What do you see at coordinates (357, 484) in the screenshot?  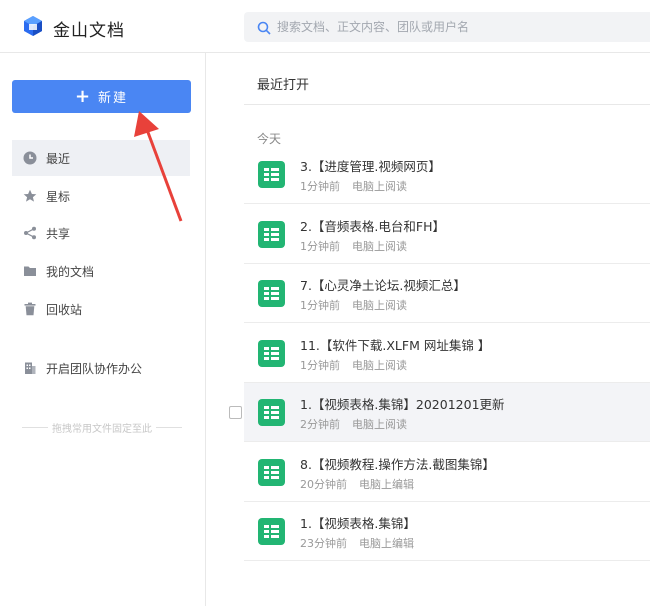 I see `file-meta: 20分钟前 电脑上编辑` at bounding box center [357, 484].